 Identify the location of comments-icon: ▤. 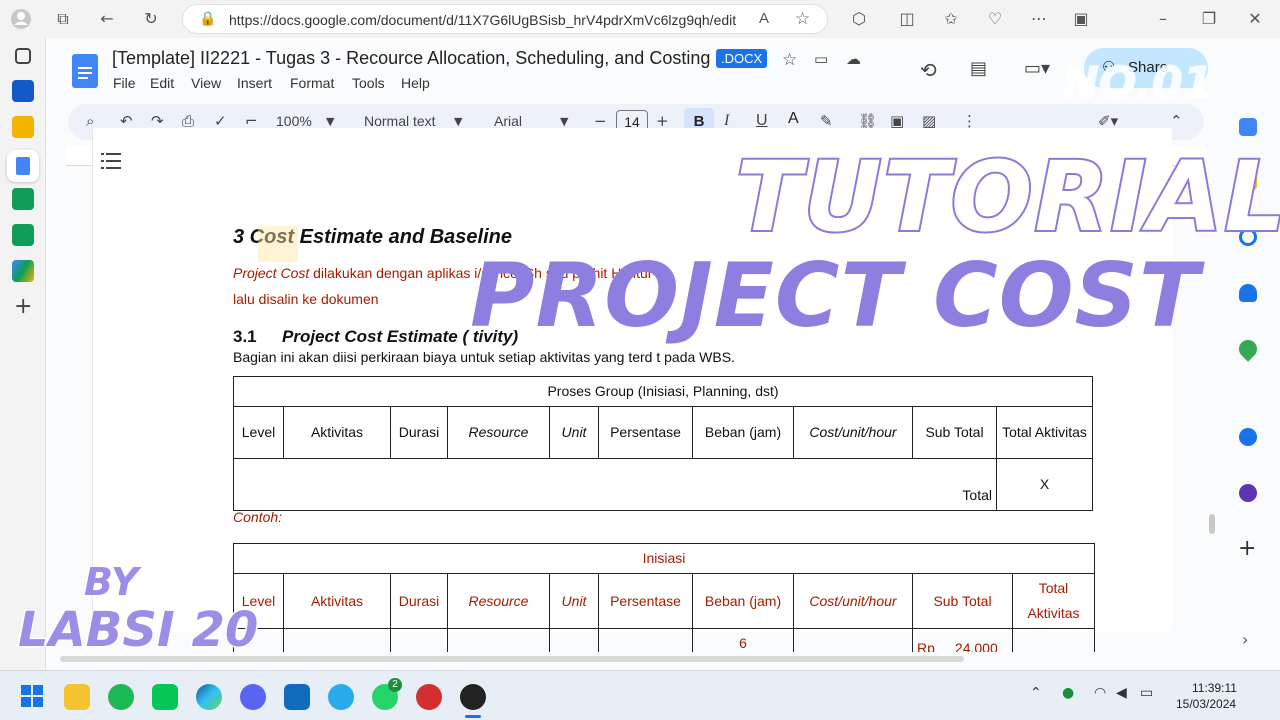
(978, 68).